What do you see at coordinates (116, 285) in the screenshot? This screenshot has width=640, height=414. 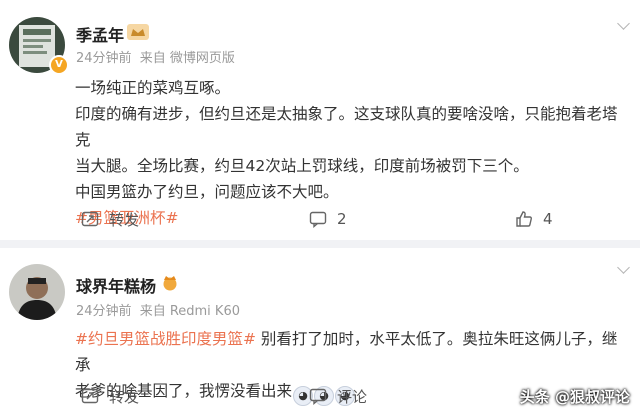 I see `author-name: 球界年糕杨` at bounding box center [116, 285].